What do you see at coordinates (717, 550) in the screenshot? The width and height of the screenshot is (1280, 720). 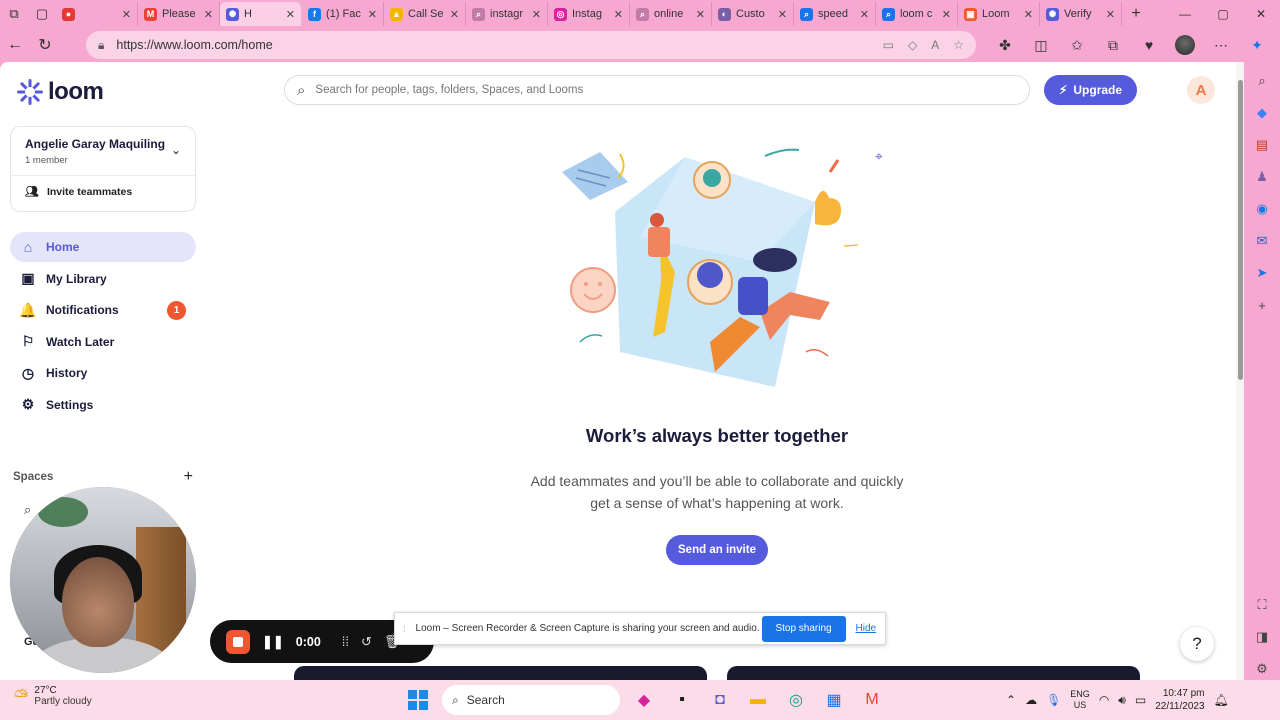 I see `send-invite-button: Send an invite` at bounding box center [717, 550].